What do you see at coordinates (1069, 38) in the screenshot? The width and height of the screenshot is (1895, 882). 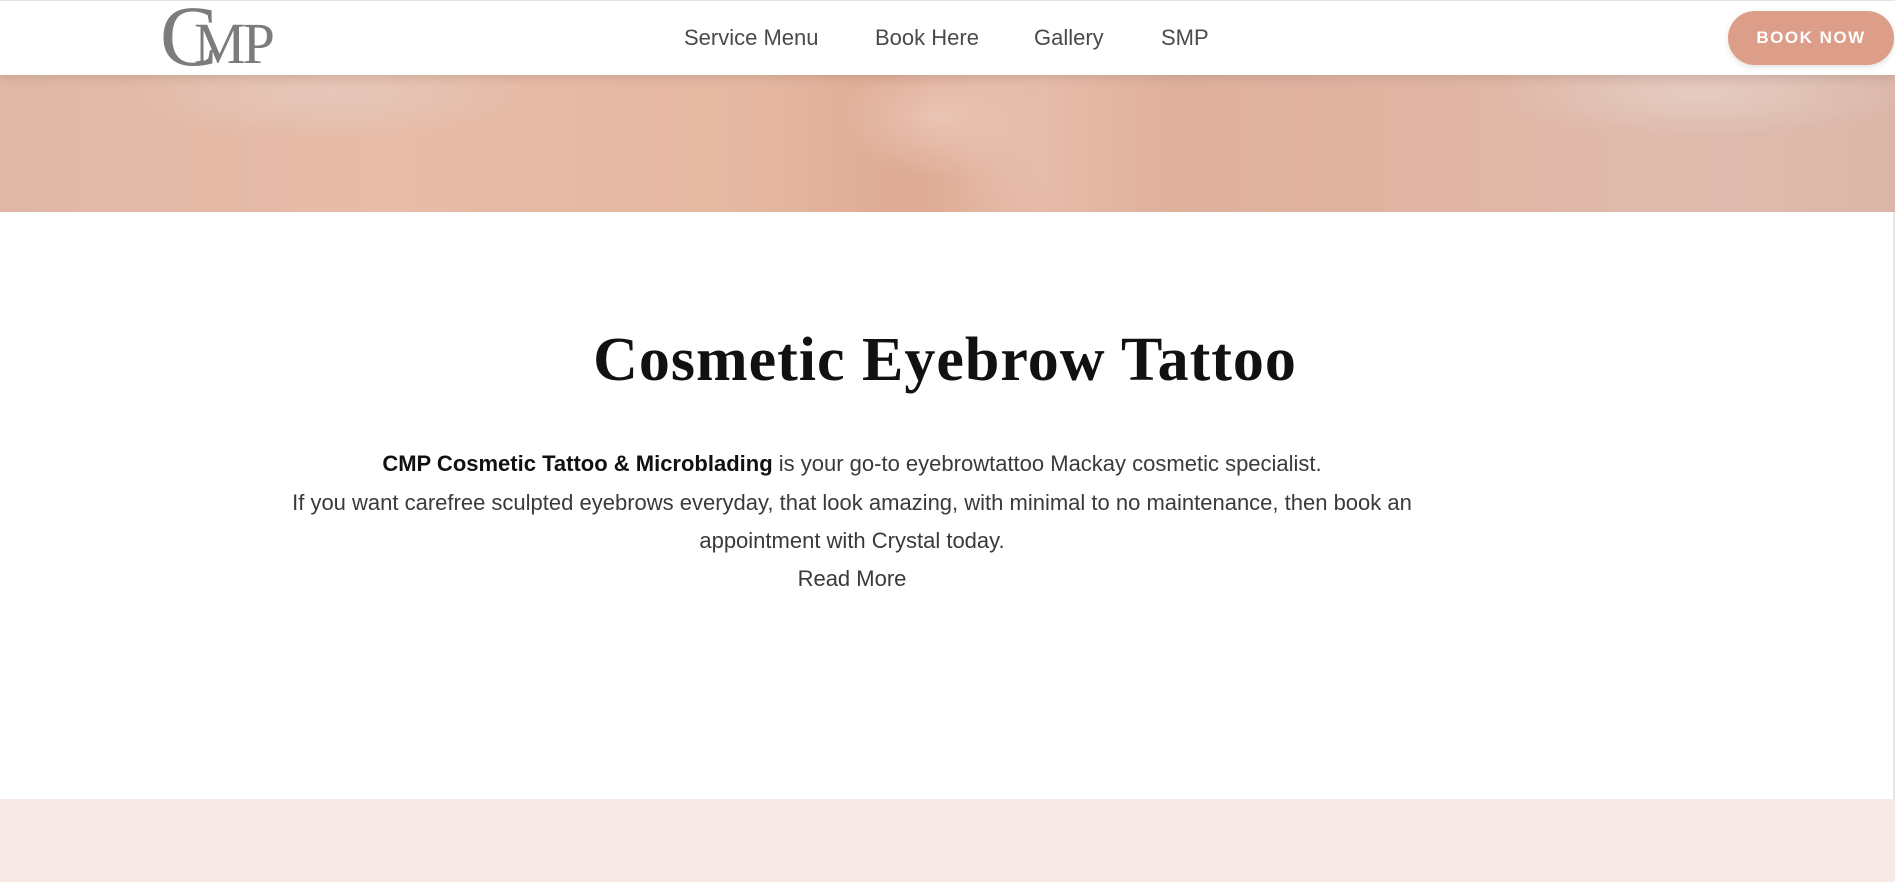 I see `nav-gallery: Gallery` at bounding box center [1069, 38].